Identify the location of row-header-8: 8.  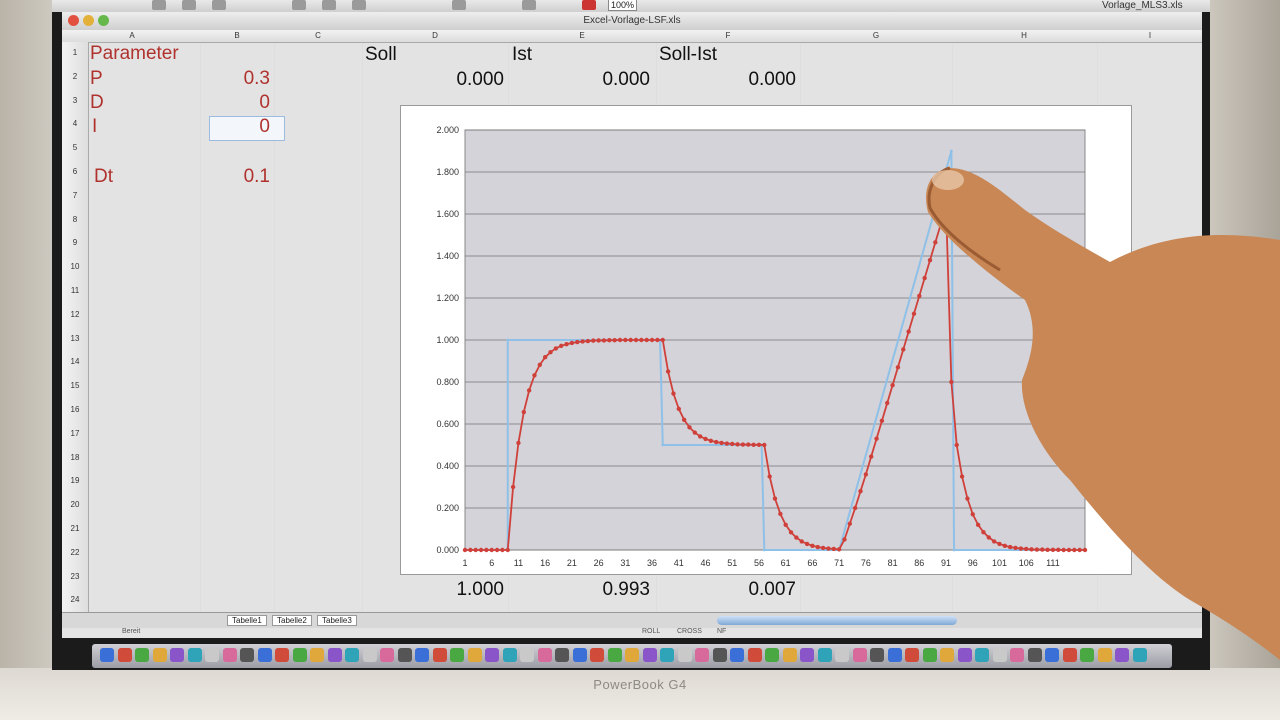
(75, 219).